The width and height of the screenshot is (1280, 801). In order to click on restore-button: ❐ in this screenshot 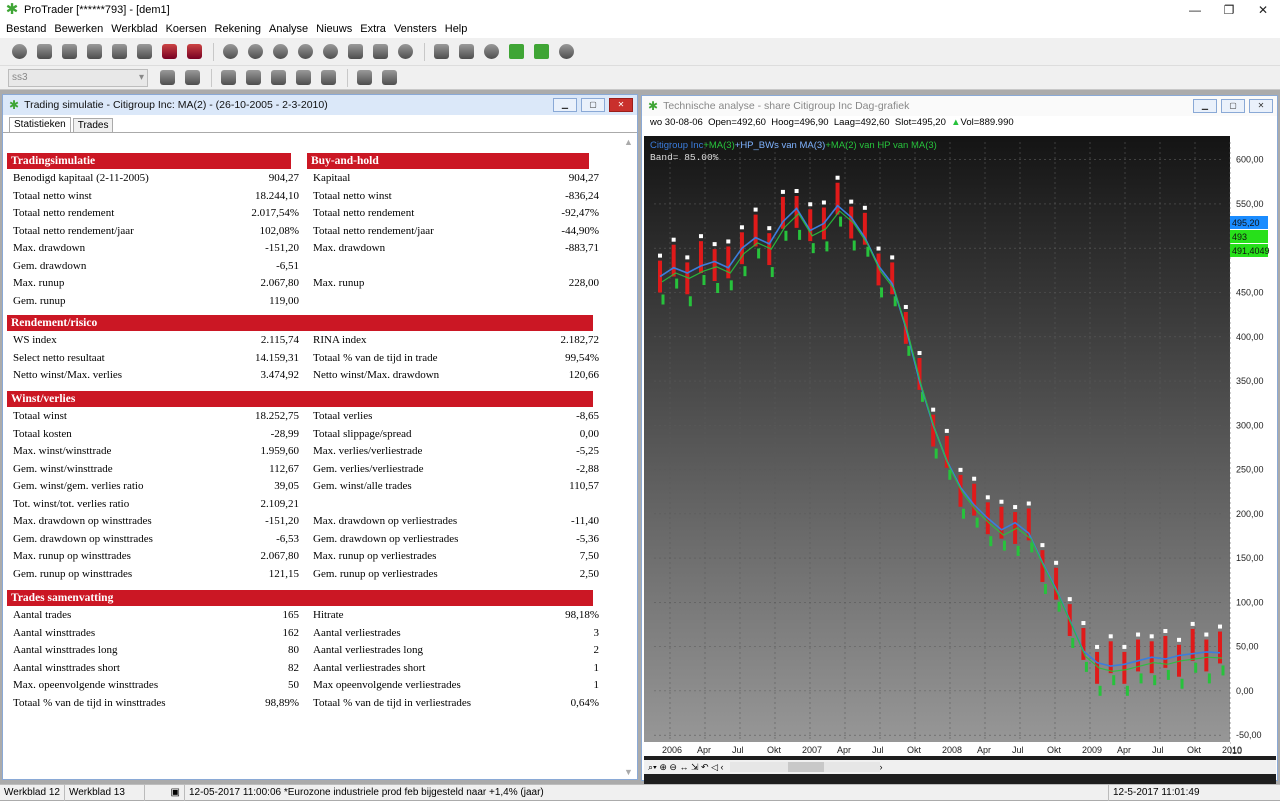, I will do `click(1229, 10)`.